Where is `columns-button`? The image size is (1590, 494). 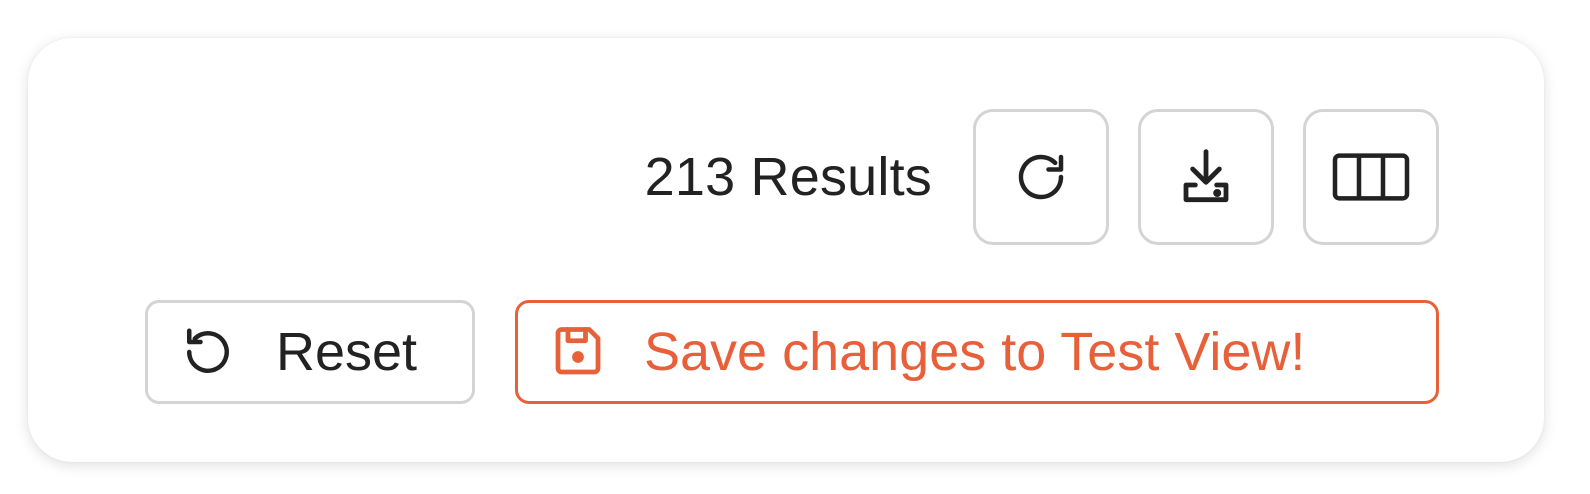 columns-button is located at coordinates (1371, 177).